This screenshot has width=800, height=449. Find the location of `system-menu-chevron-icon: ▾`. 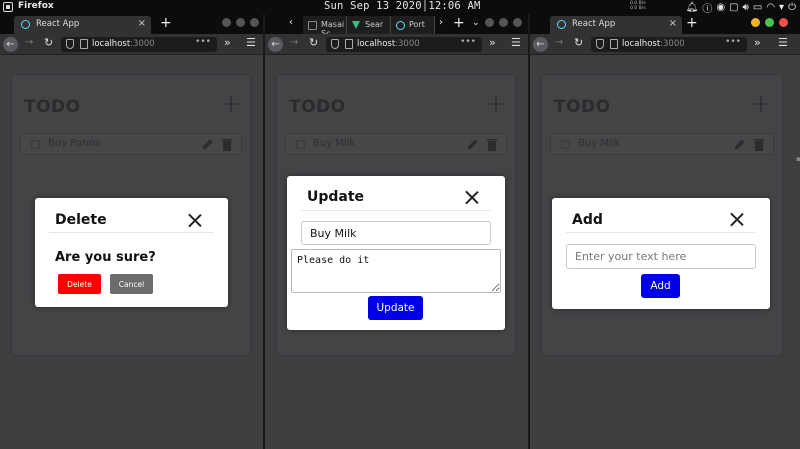

system-menu-chevron-icon: ▾ is located at coordinates (781, 7).